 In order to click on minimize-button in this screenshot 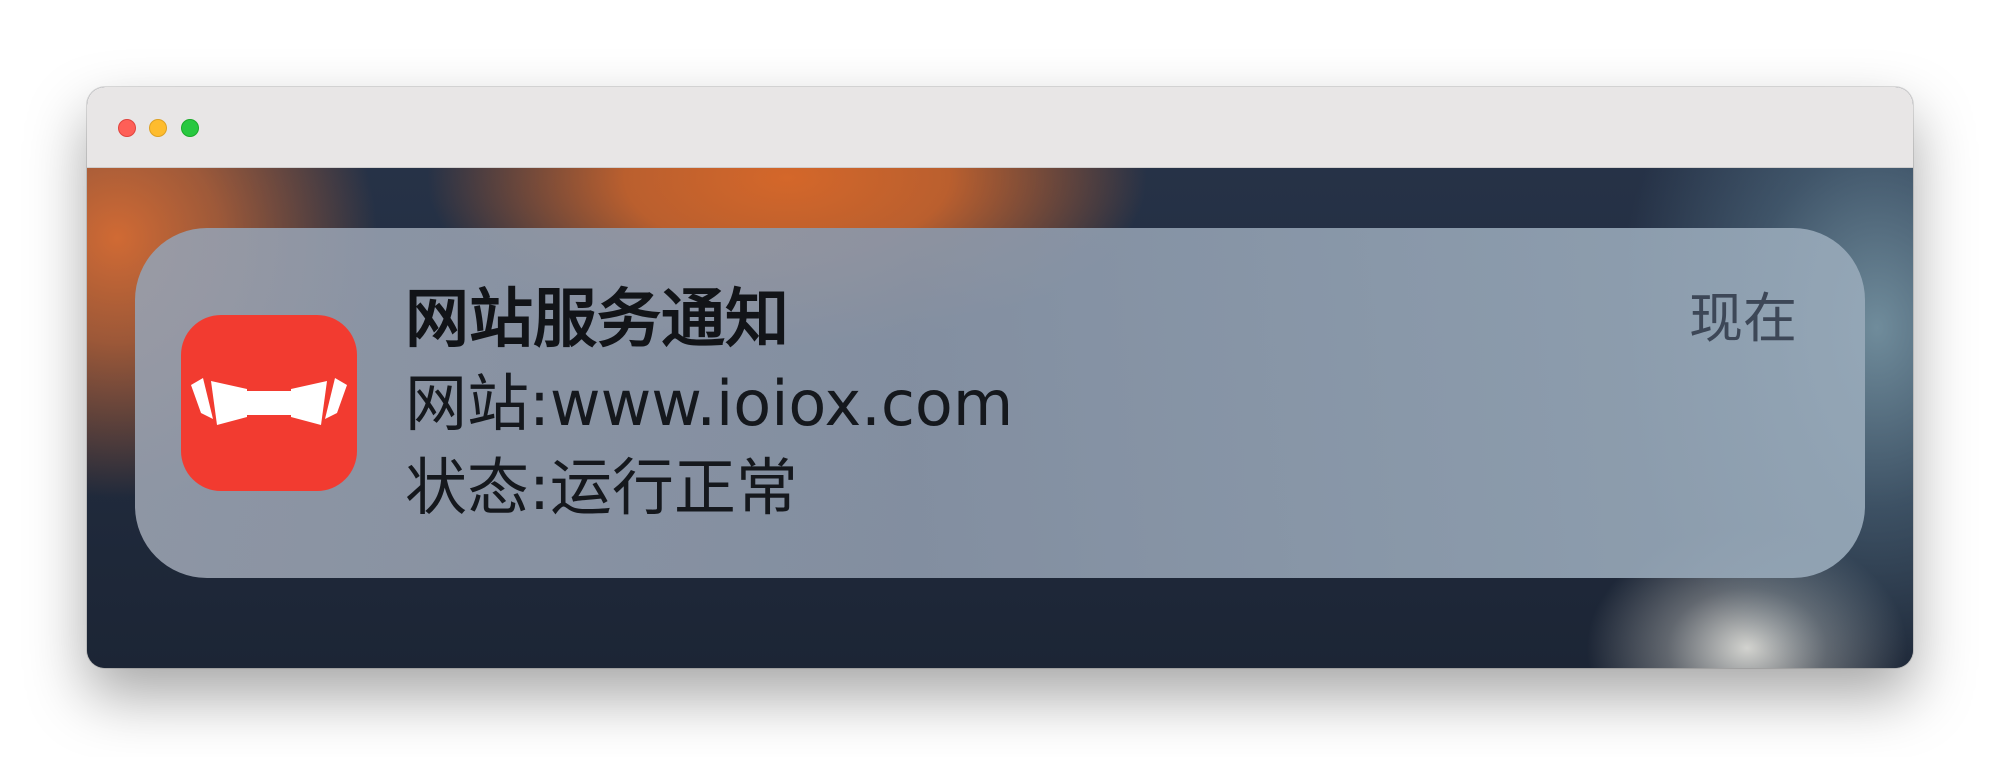, I will do `click(158, 128)`.